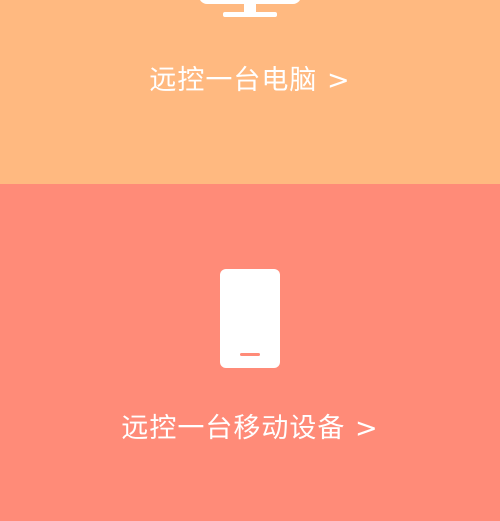 The height and width of the screenshot is (521, 500). Describe the element at coordinates (250, 9) in the screenshot. I see `monitor-icon` at that location.